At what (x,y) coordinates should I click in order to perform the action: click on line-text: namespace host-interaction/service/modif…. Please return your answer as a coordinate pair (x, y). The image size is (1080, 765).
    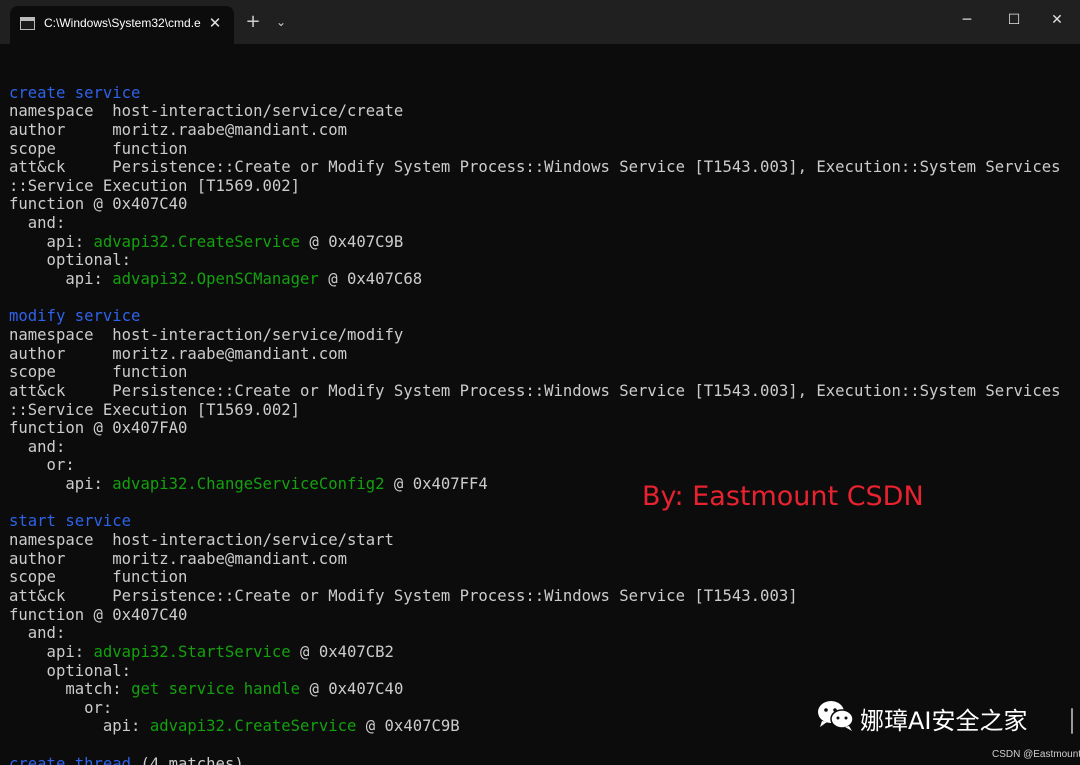
    Looking at the image, I should click on (206, 334).